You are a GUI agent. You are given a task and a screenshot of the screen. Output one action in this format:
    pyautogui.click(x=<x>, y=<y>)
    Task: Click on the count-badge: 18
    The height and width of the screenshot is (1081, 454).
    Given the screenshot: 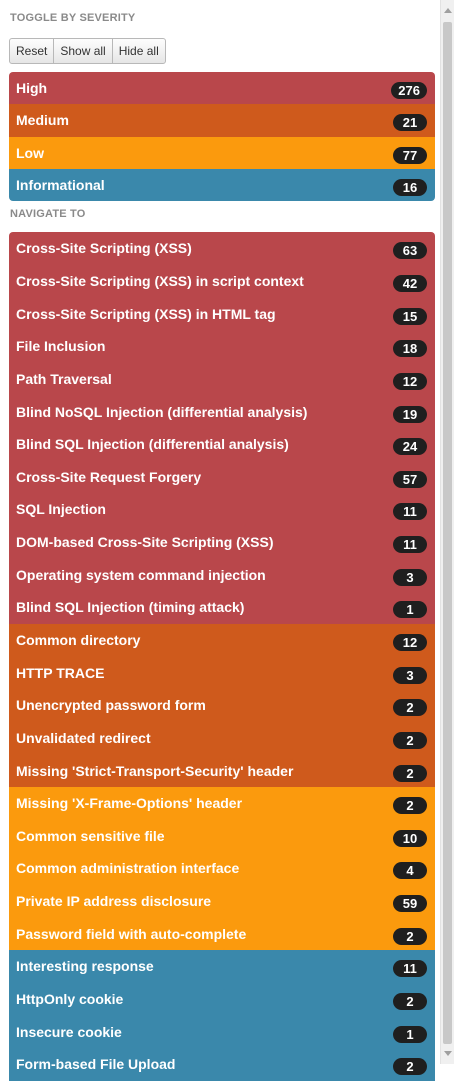 What is the action you would take?
    pyautogui.click(x=410, y=349)
    